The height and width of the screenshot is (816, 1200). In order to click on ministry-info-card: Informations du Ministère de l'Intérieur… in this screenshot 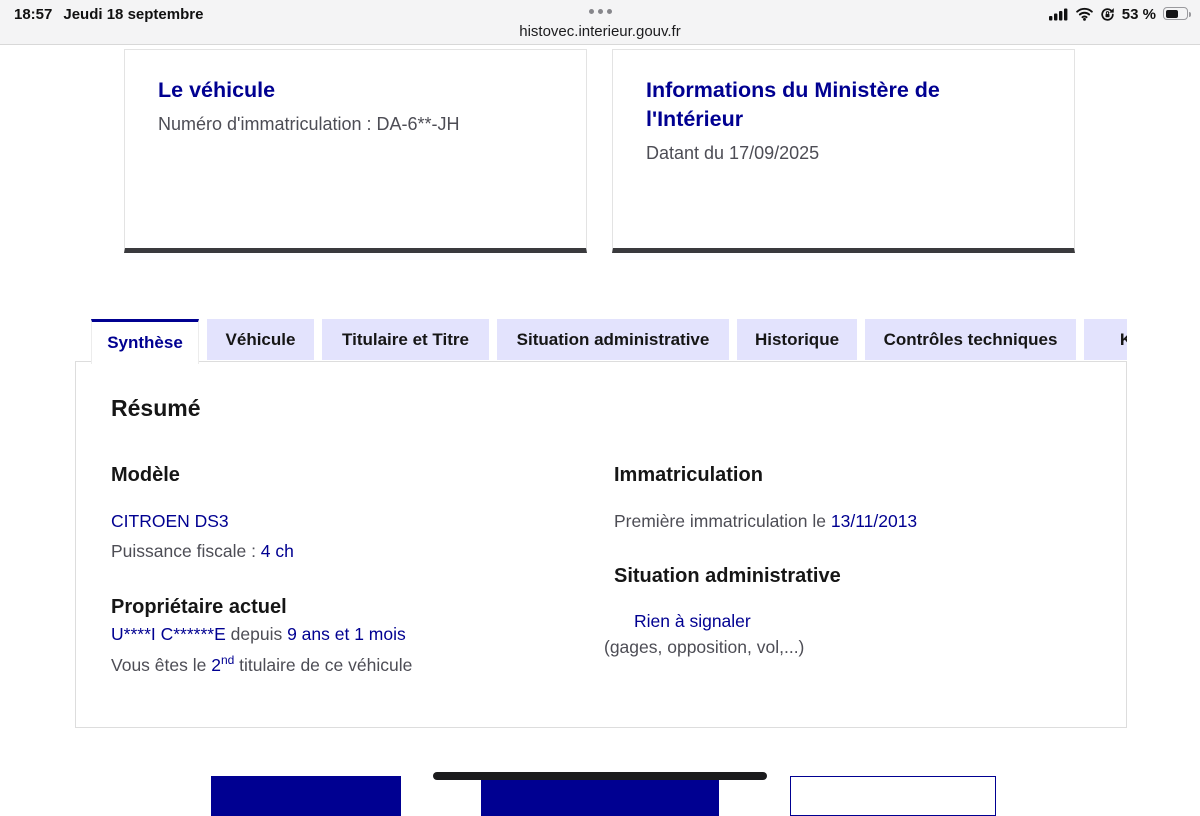, I will do `click(843, 151)`.